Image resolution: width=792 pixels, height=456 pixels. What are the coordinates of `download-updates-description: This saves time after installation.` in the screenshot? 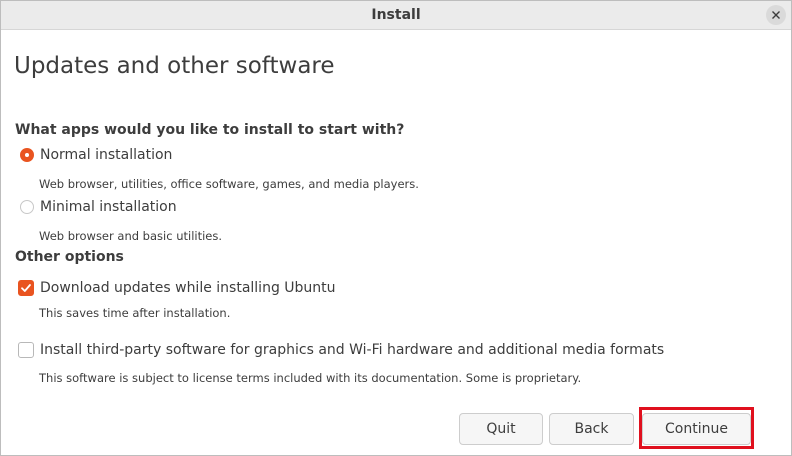 It's located at (135, 313).